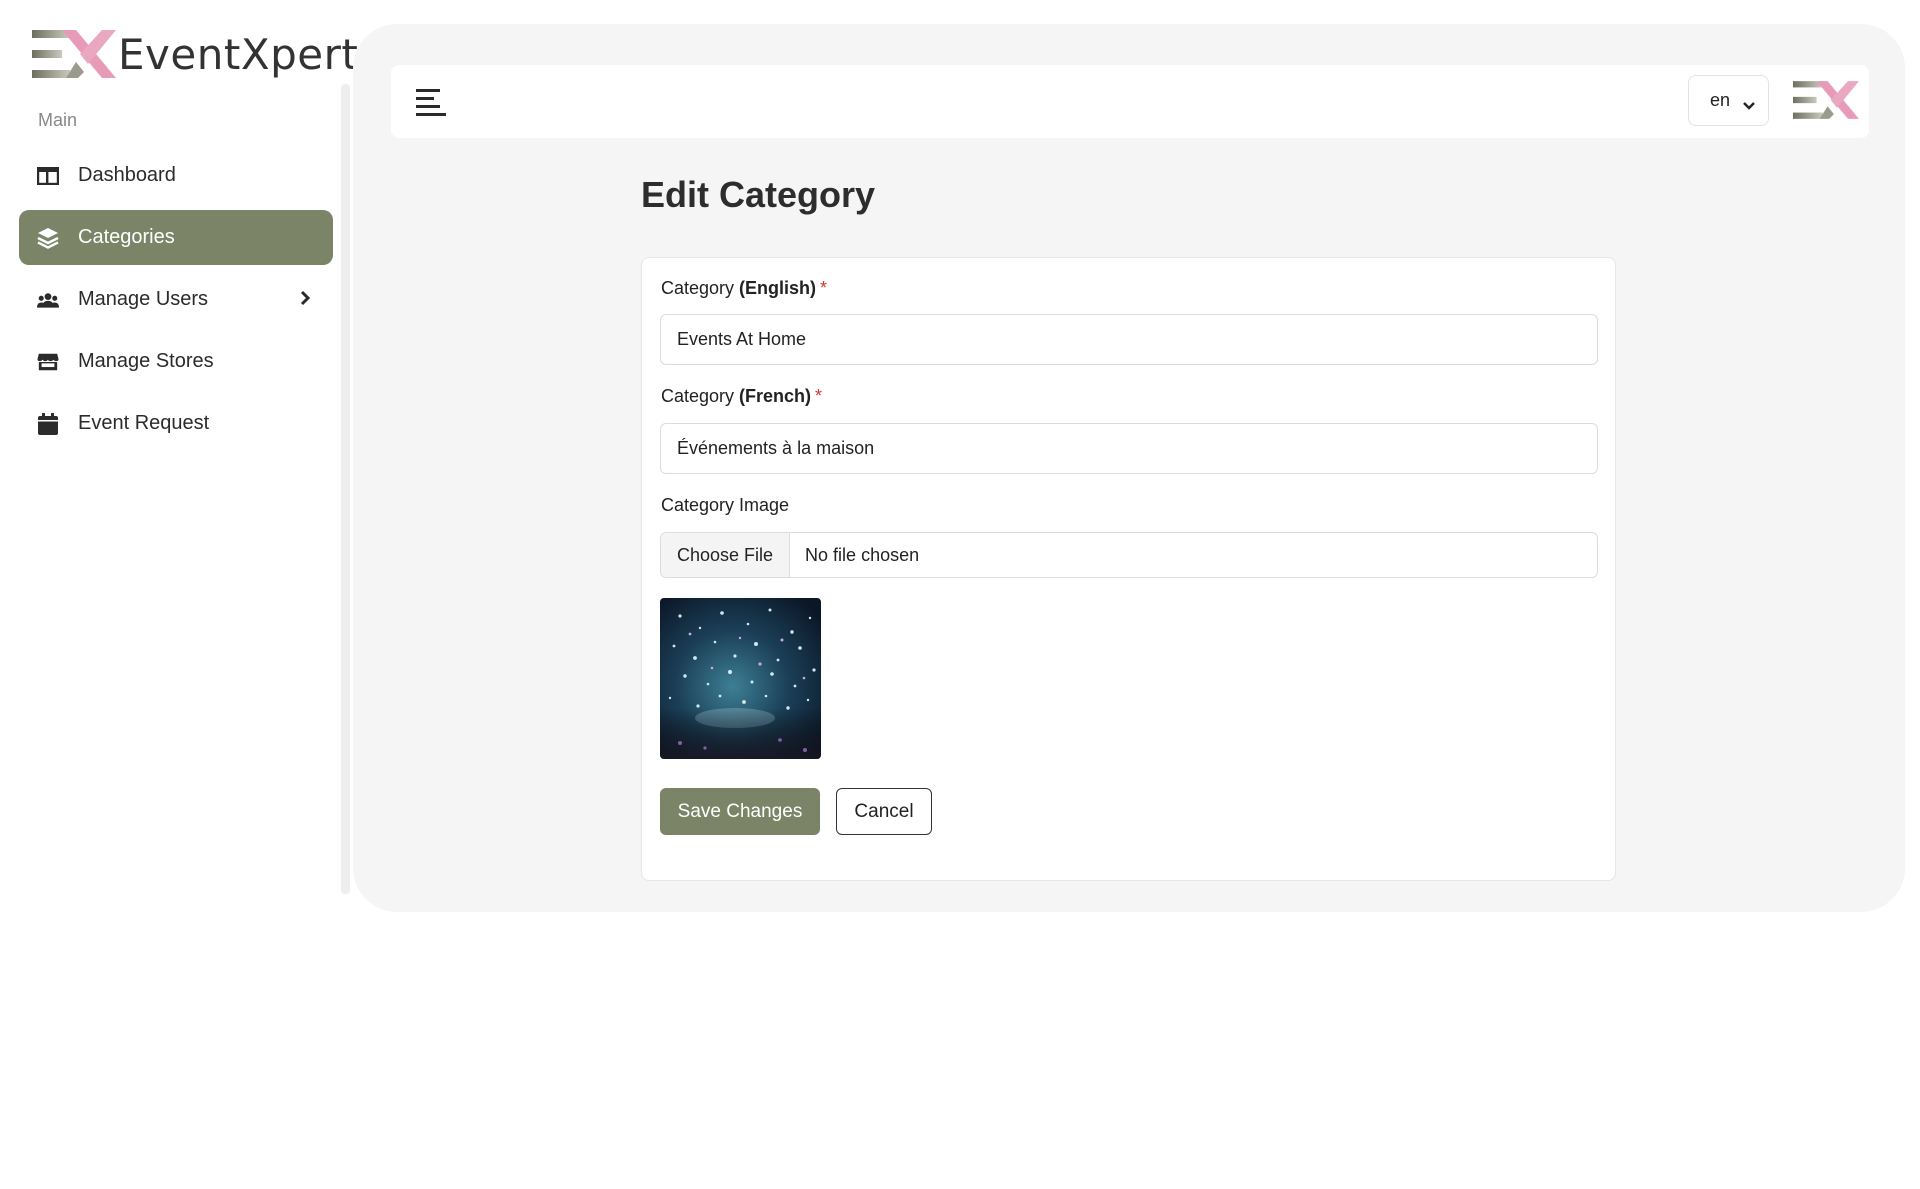  Describe the element at coordinates (126, 237) in the screenshot. I see `sidebar-item-label: Categories` at that location.